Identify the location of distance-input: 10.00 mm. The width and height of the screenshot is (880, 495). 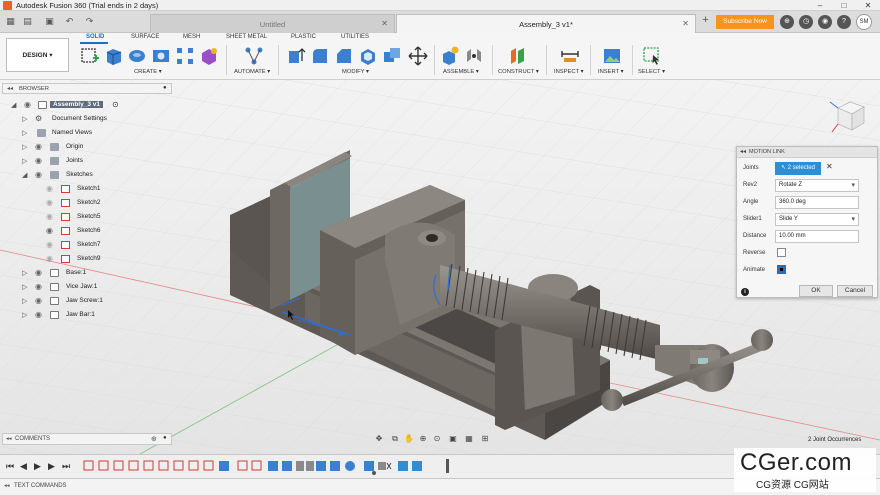
(817, 236).